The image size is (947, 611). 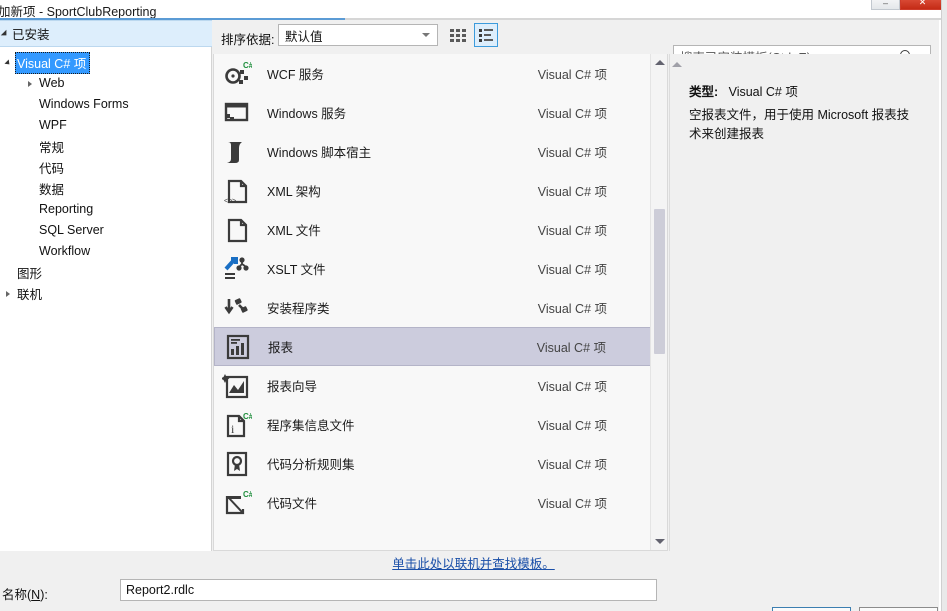 I want to click on sidebar-item-7: Reporting, so click(x=106, y=209).